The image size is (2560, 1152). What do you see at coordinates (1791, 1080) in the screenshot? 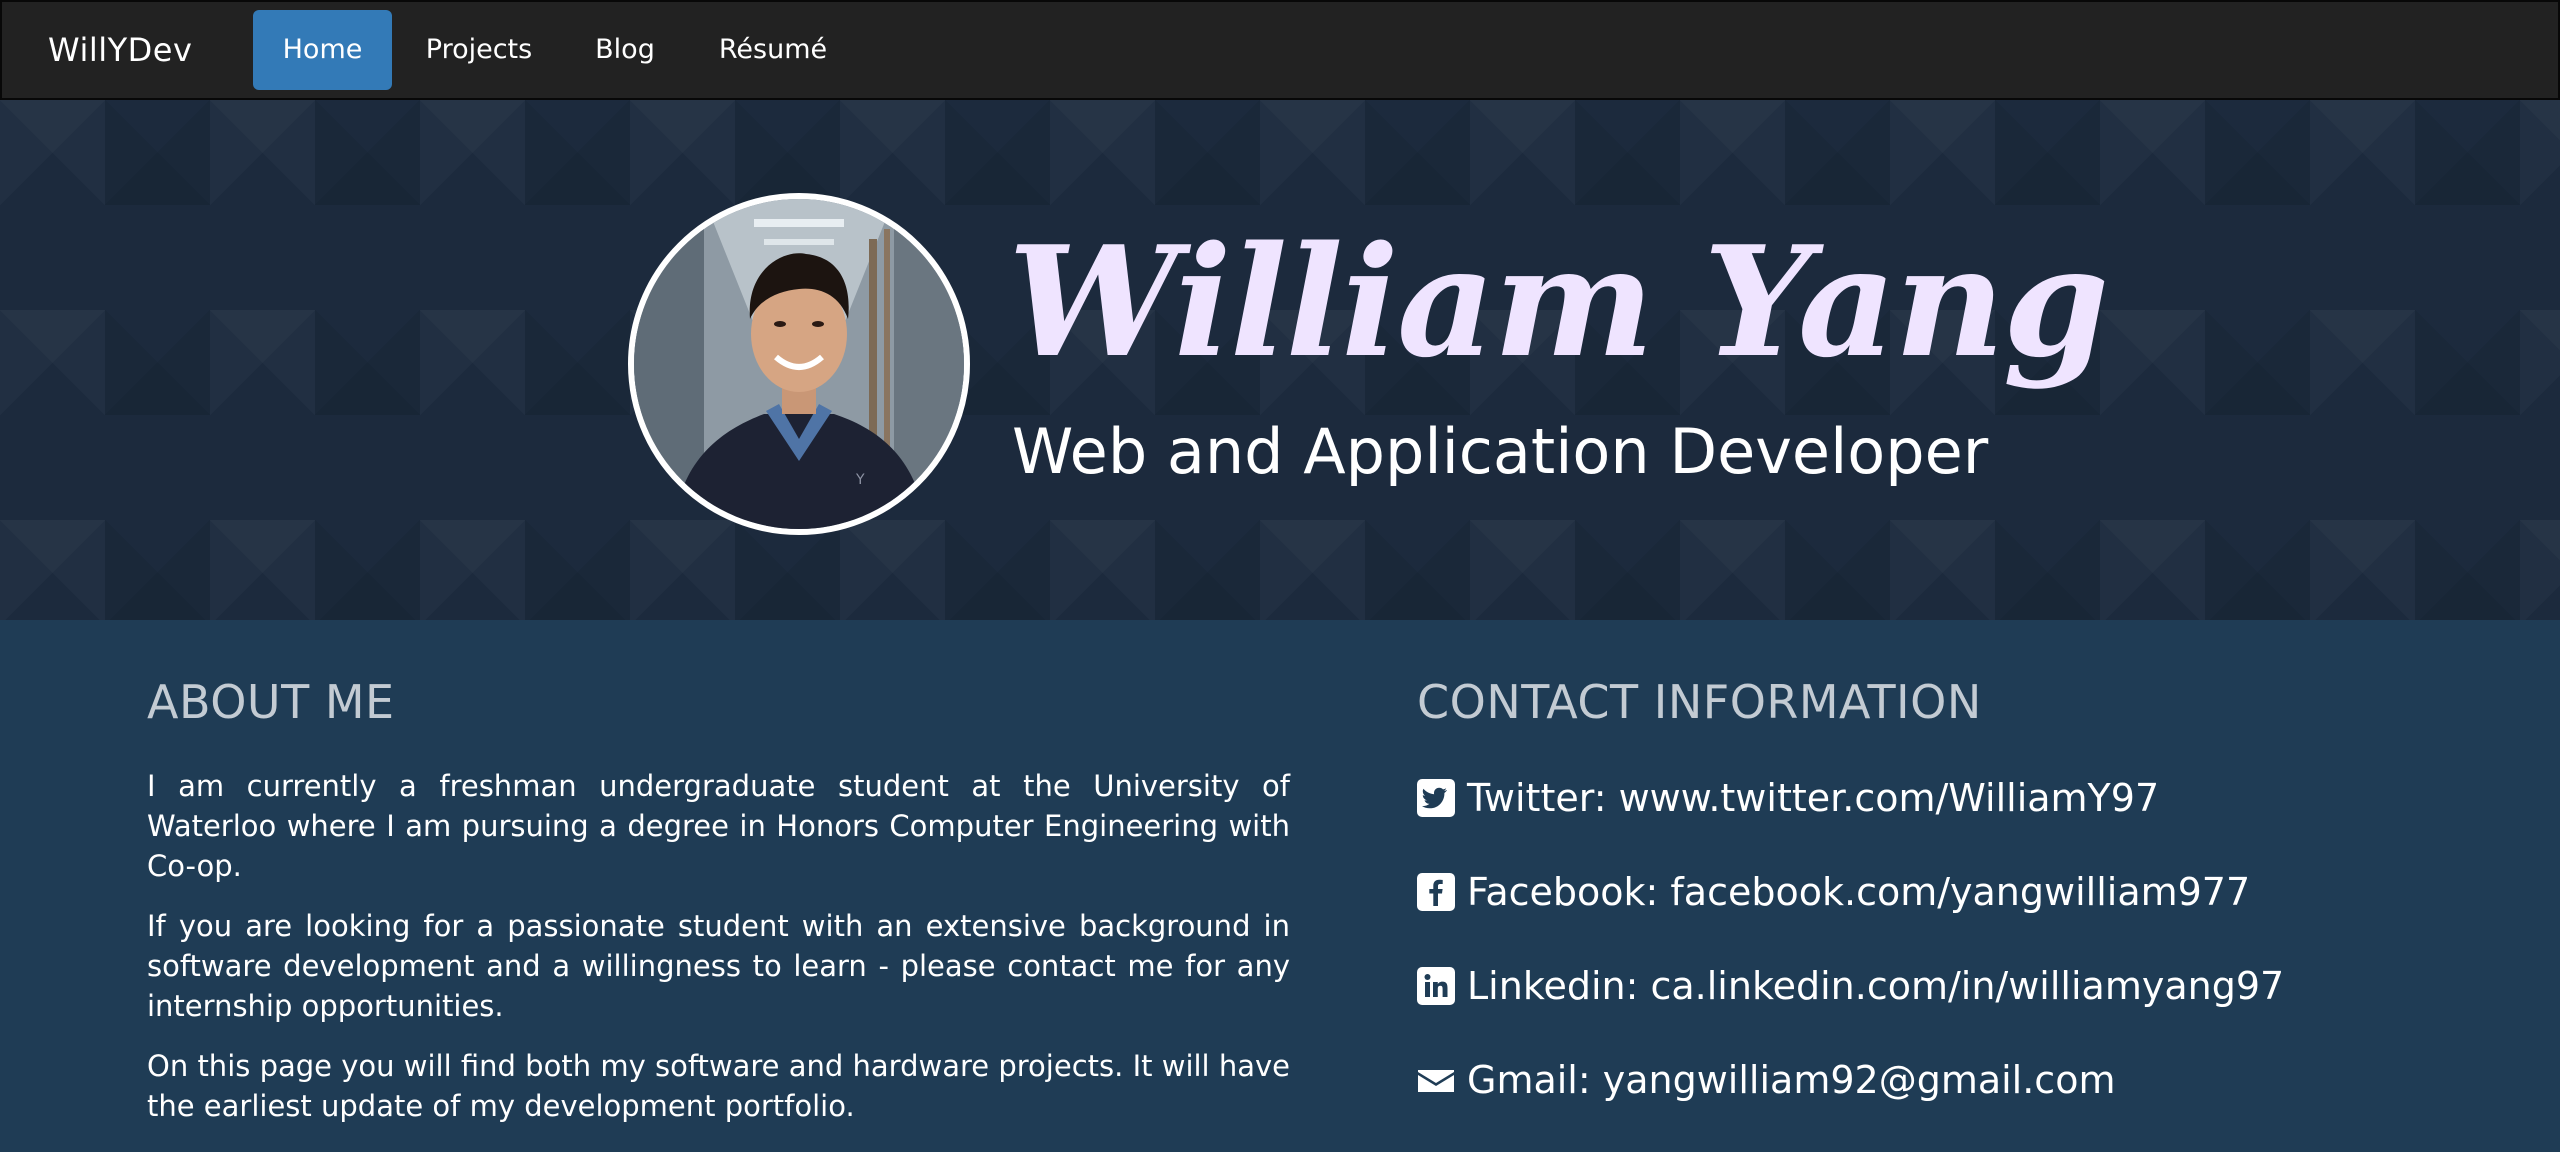
I see `contact-gmail-text: Gmail: yangwilliam92@gmail.com` at bounding box center [1791, 1080].